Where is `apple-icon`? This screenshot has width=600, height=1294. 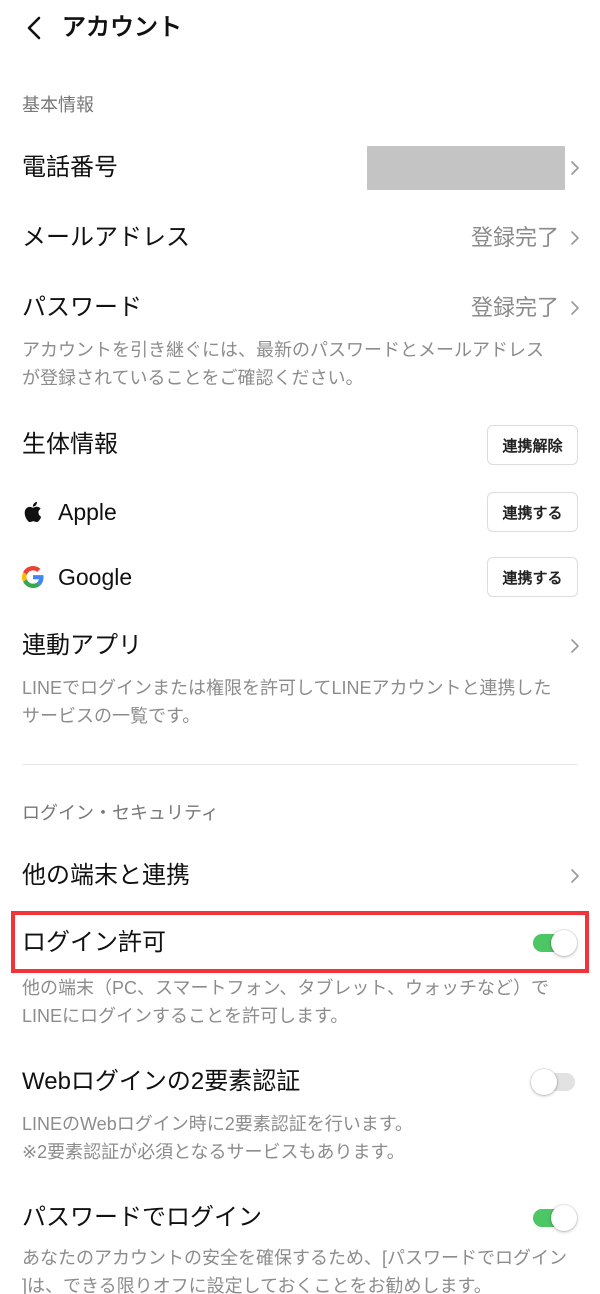 apple-icon is located at coordinates (33, 512).